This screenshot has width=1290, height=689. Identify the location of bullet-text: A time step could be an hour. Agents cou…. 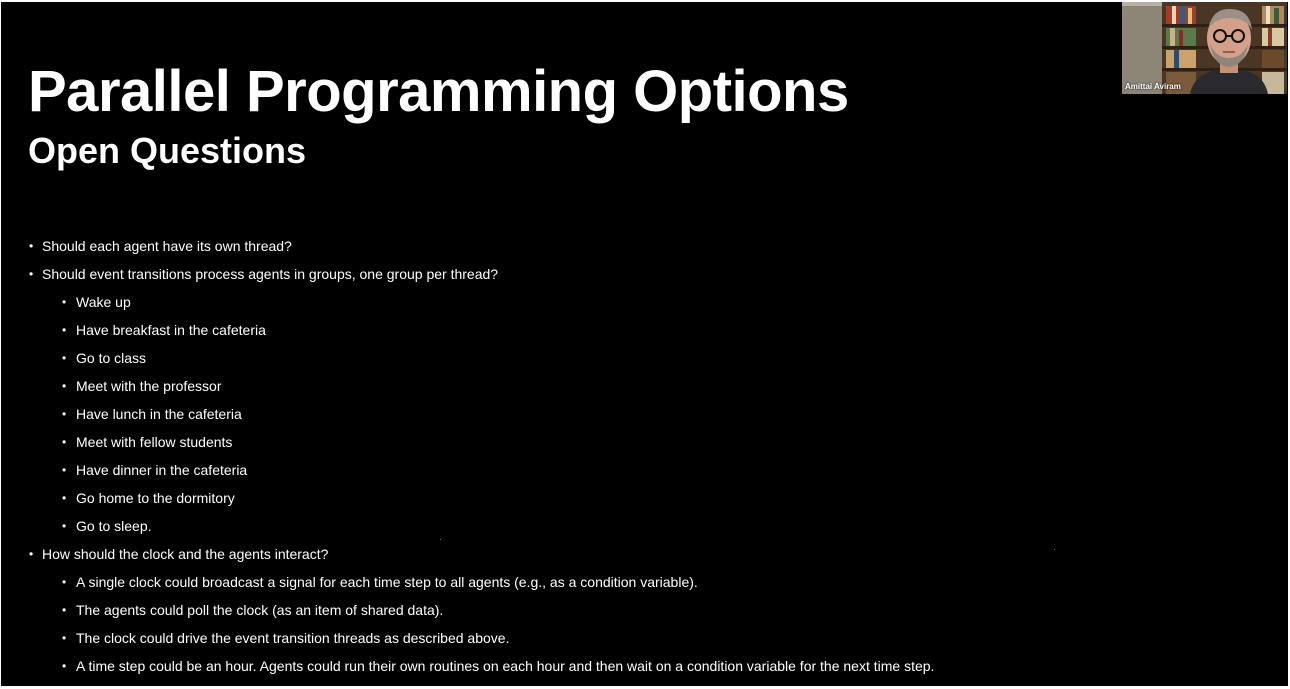
(505, 666).